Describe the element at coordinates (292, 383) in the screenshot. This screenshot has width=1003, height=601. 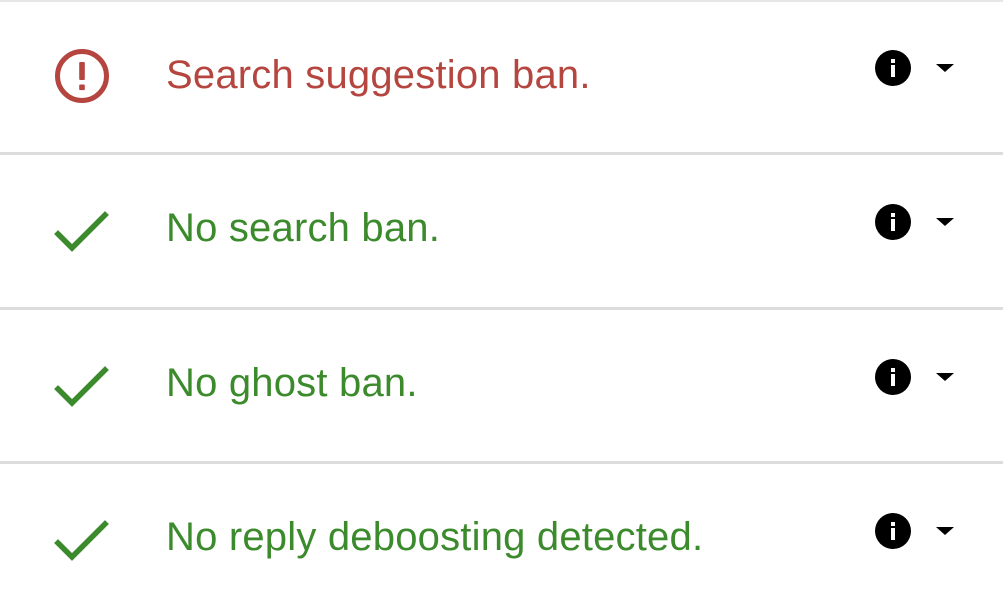
I see `result-label: No ghost ban.` at that location.